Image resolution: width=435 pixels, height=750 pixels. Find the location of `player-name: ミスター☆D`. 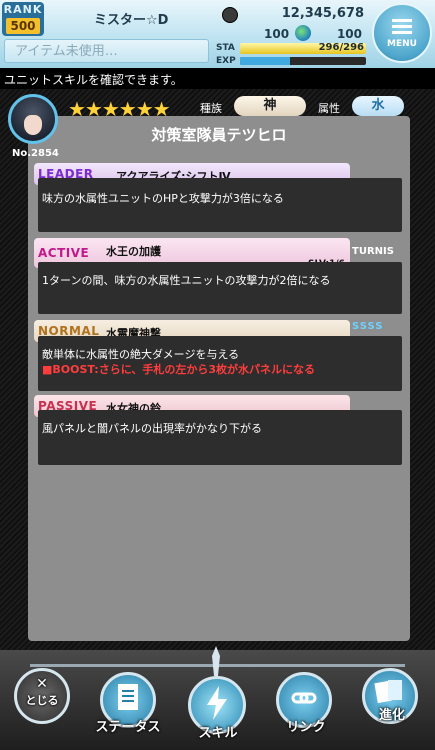

player-name: ミスター☆D is located at coordinates (131, 20).